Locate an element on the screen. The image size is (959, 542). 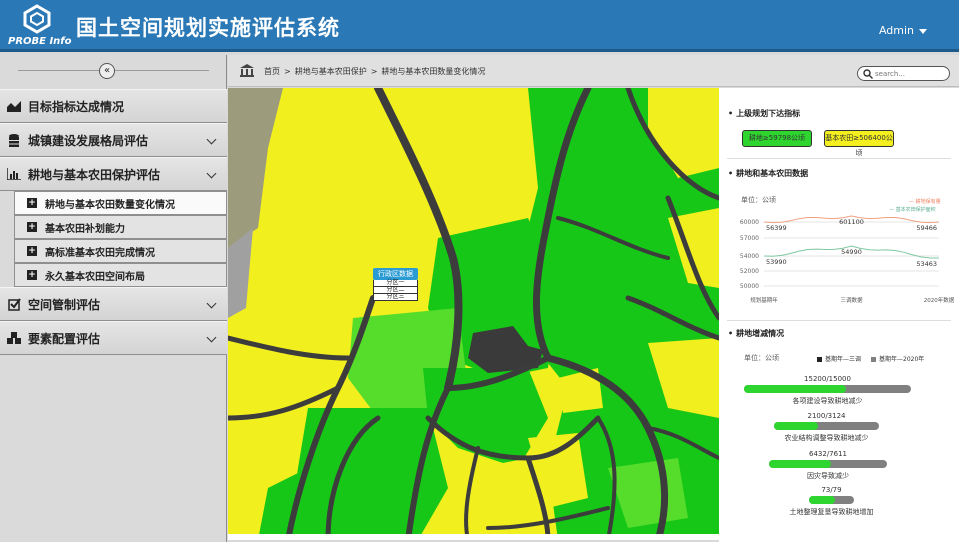
sidebar-item-label: 城镇建设发展格局评估 is located at coordinates (88, 140).